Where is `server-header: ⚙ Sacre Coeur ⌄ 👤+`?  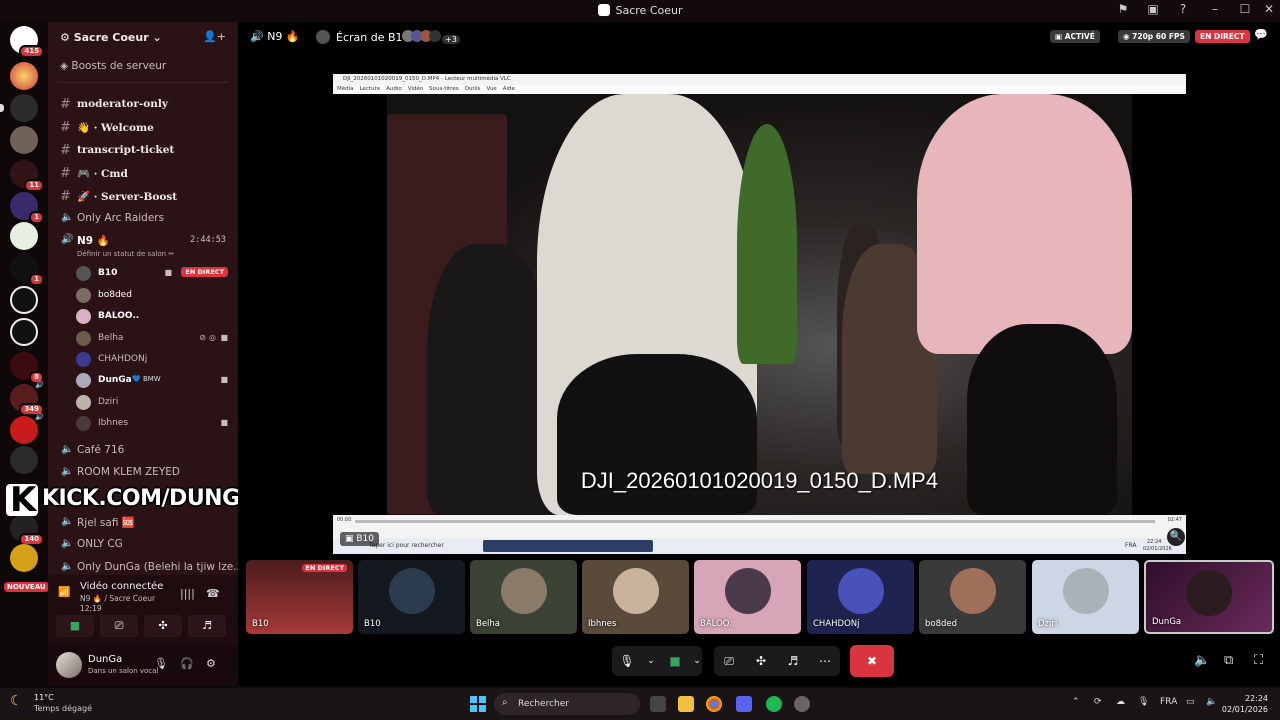
server-header: ⚙ Sacre Coeur ⌄ 👤+ is located at coordinates (143, 37).